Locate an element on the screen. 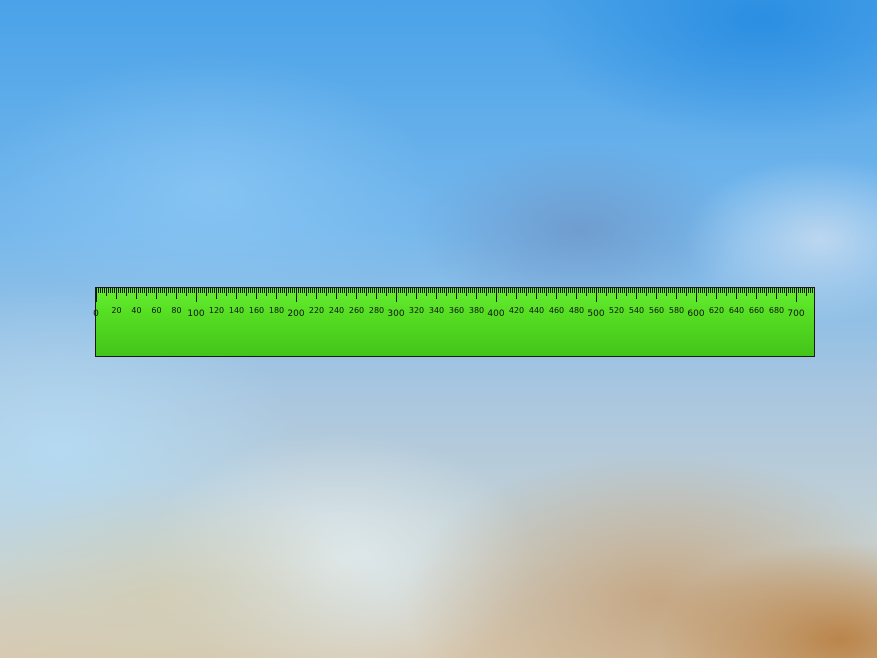 The width and height of the screenshot is (877, 658). ruler-tick-label: 260 is located at coordinates (356, 310).